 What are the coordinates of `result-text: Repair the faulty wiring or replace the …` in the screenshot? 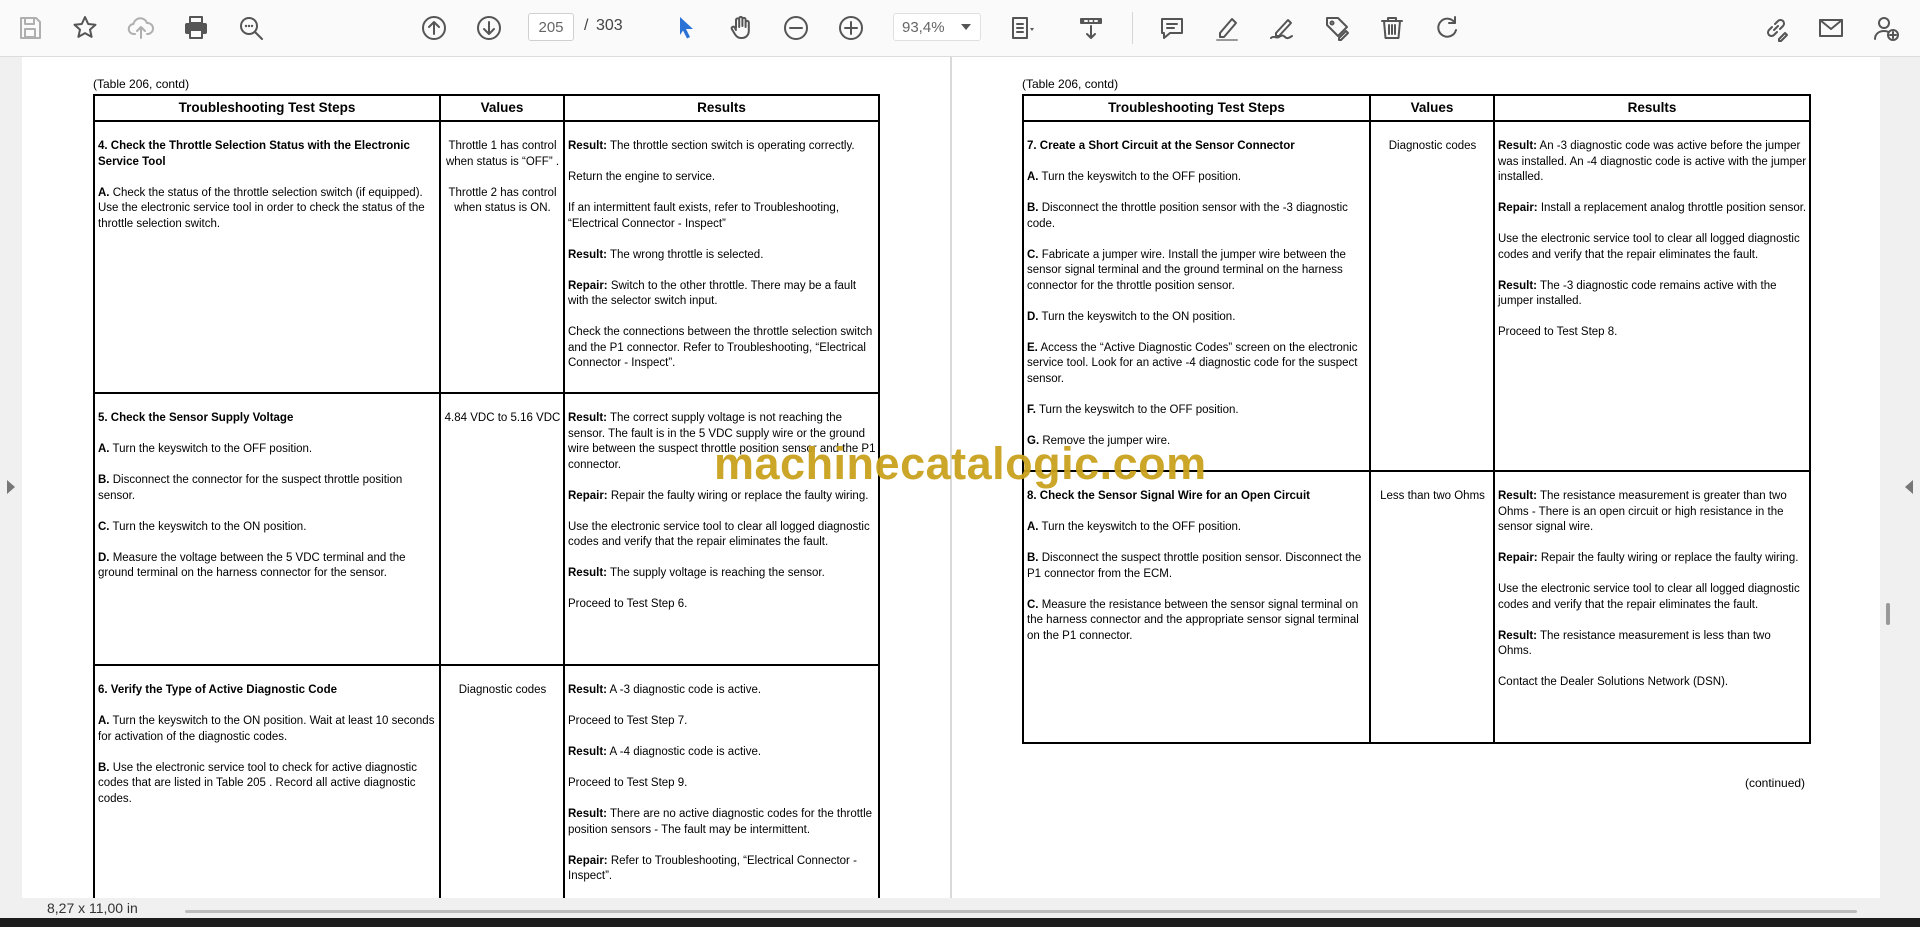 It's located at (1669, 558).